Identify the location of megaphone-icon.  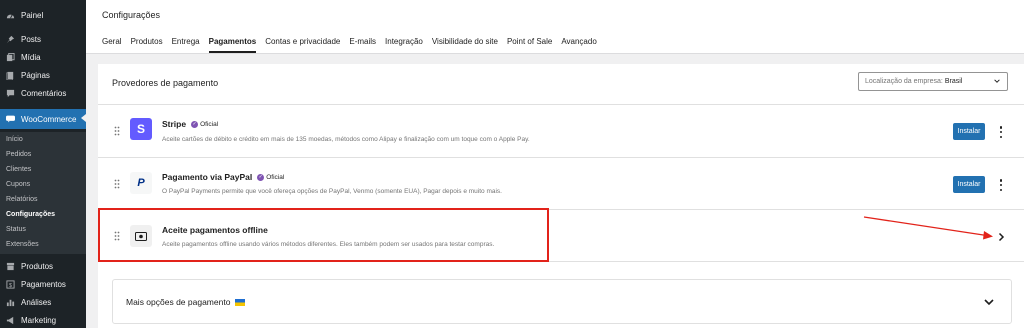
(10, 320).